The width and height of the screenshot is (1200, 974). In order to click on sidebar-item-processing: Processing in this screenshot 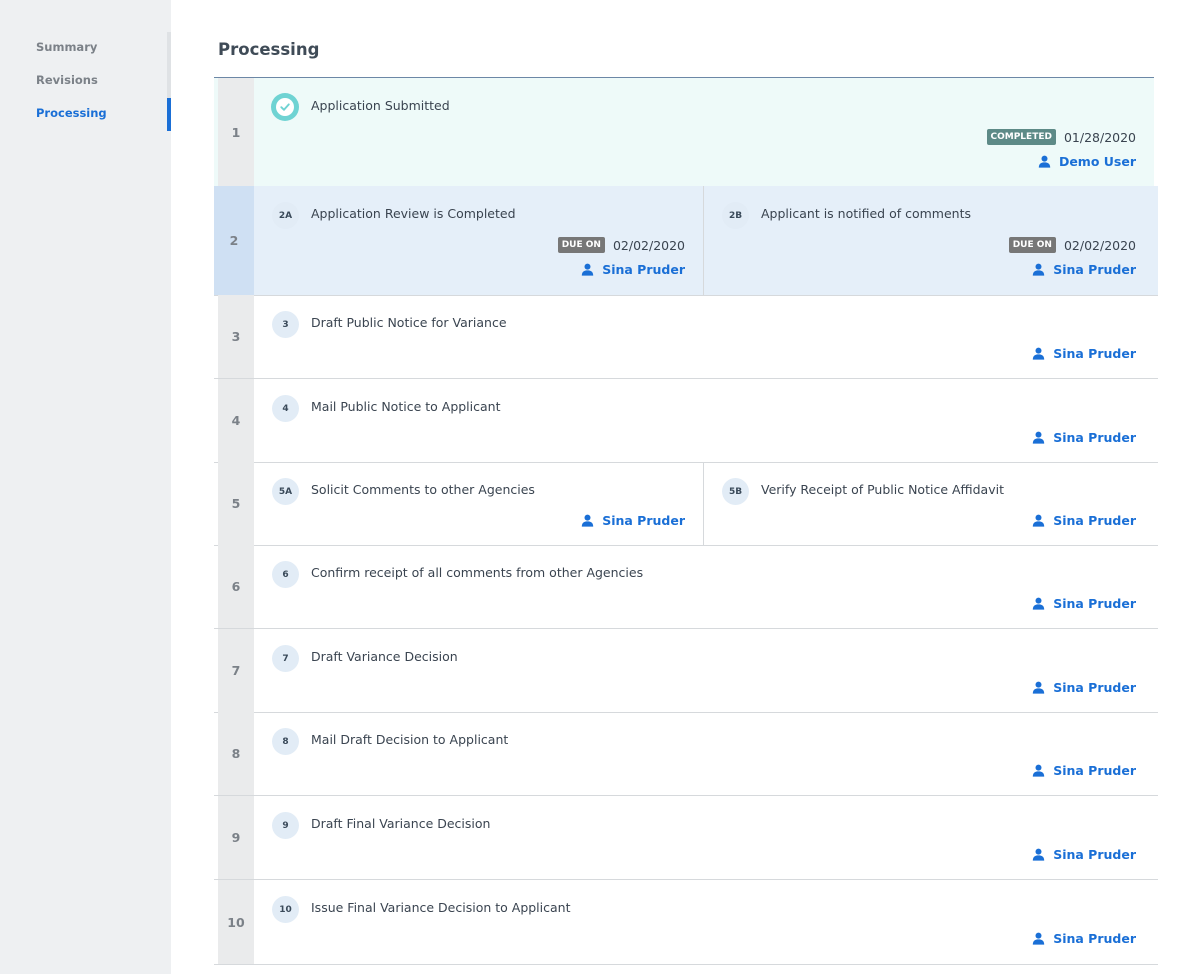, I will do `click(103, 113)`.